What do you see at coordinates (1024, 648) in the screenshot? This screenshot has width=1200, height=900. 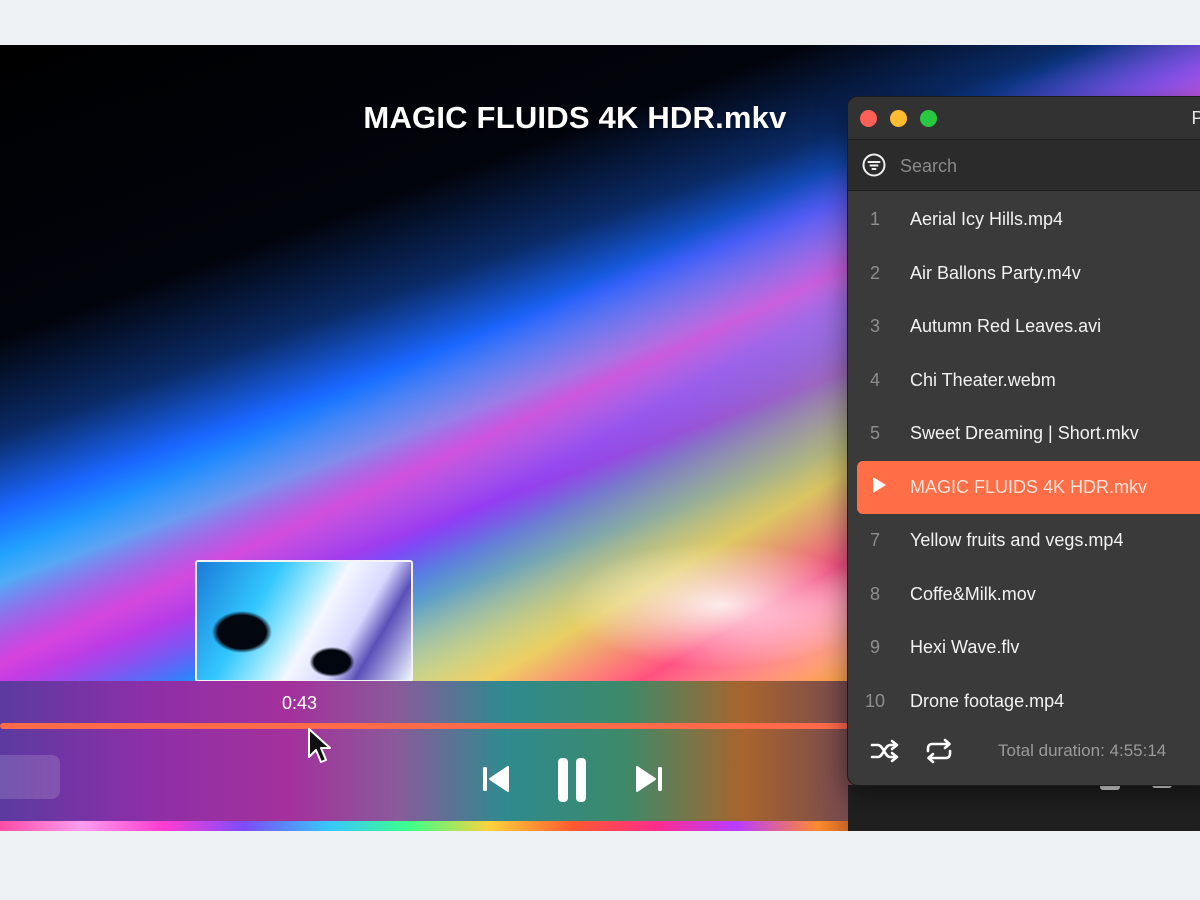 I see `playlist-item: 9 Hexi Wave.flv` at bounding box center [1024, 648].